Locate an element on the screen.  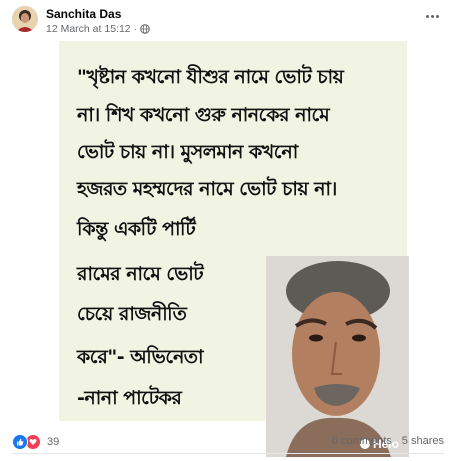
post-footer: 39 6 comments 5 shares is located at coordinates (228, 442).